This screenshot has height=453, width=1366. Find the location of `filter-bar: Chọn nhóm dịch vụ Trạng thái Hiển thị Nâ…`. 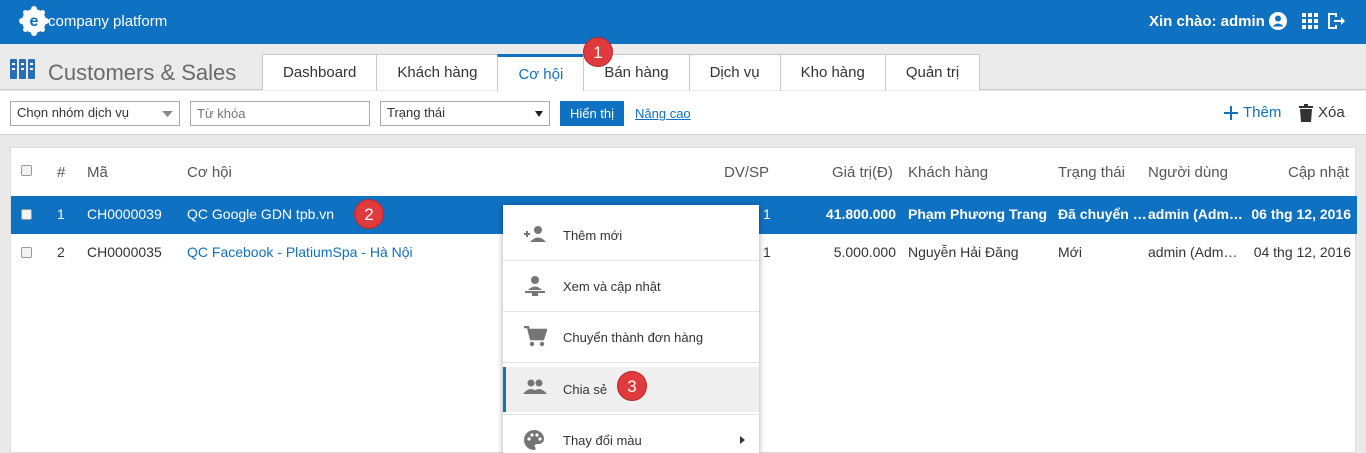

filter-bar: Chọn nhóm dịch vụ Trạng thái Hiển thị Nâ… is located at coordinates (683, 113).